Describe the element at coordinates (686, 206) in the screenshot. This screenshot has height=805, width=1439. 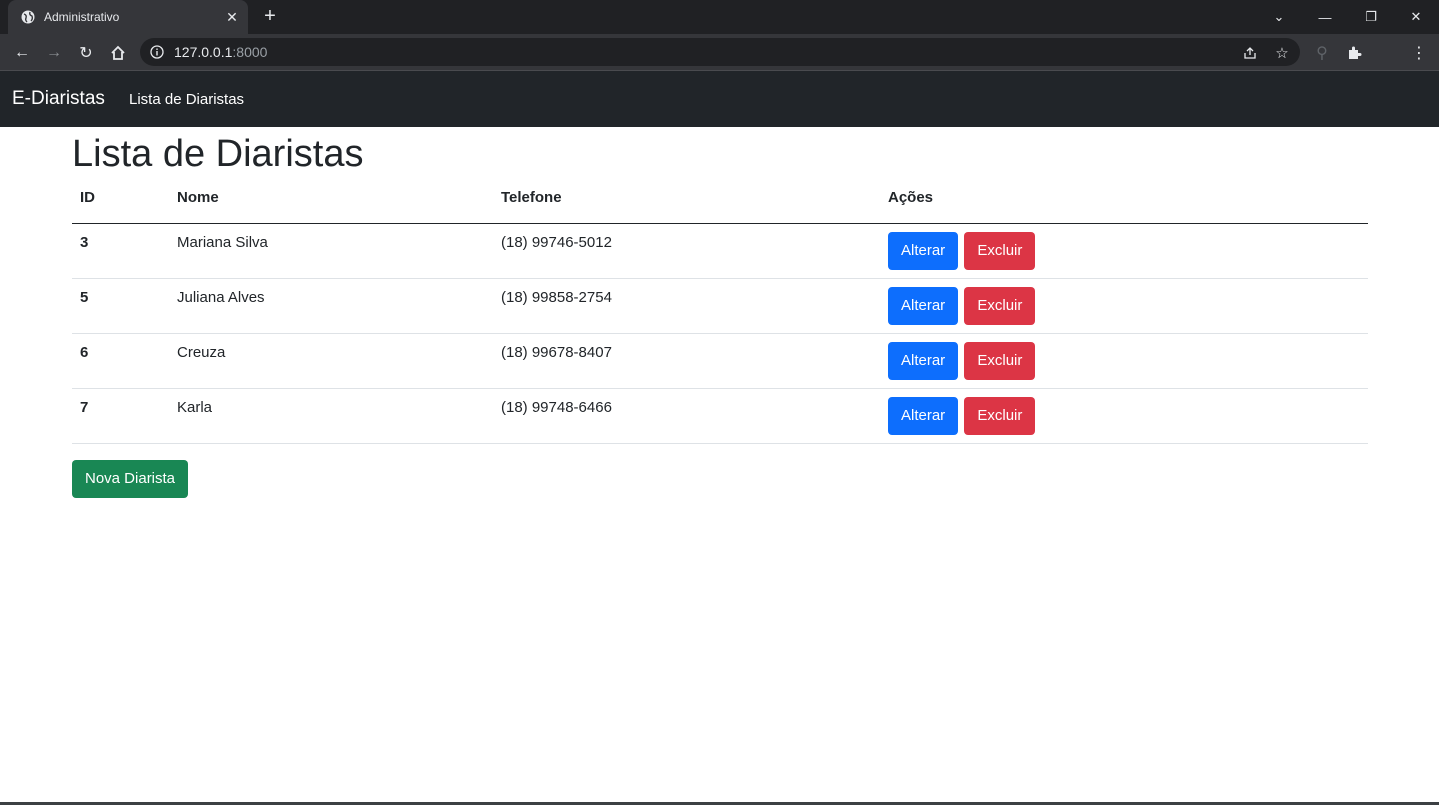
I see `column-header-telefone: Telefone` at that location.